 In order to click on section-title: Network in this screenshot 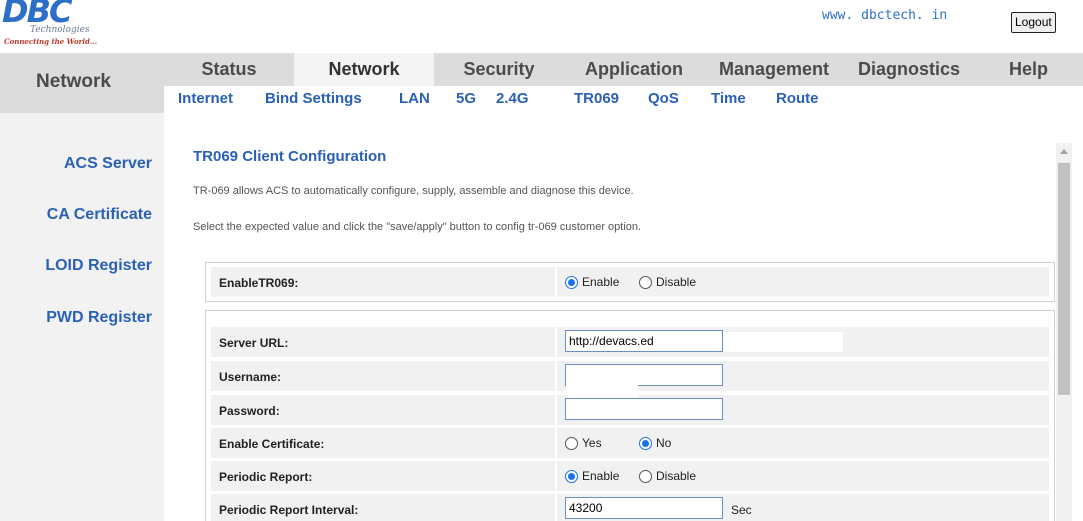, I will do `click(73, 81)`.